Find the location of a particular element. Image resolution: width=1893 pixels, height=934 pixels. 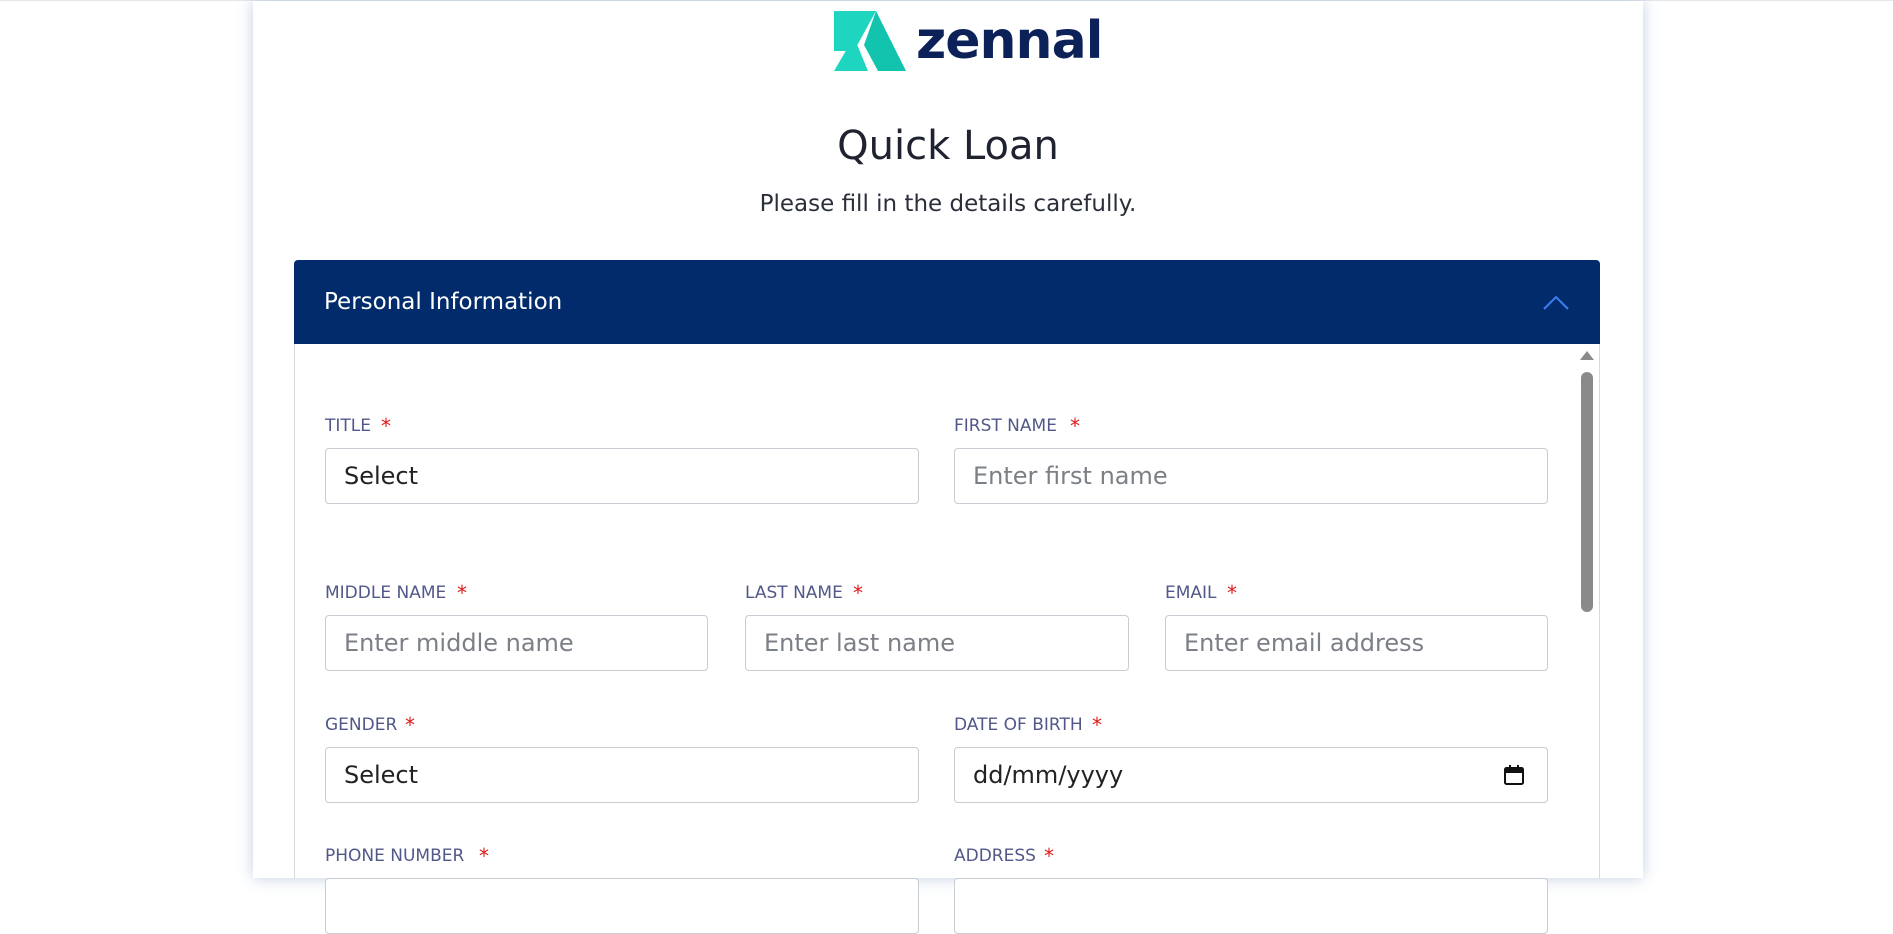

section-title: Personal Information is located at coordinates (443, 302).